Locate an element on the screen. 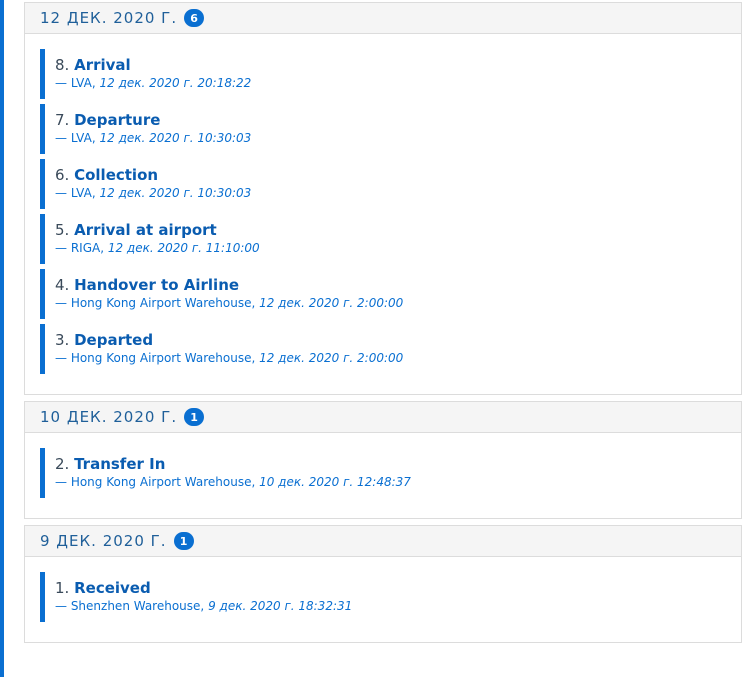 This screenshot has width=755, height=677. event-title: 2. Transfer In is located at coordinates (398, 460).